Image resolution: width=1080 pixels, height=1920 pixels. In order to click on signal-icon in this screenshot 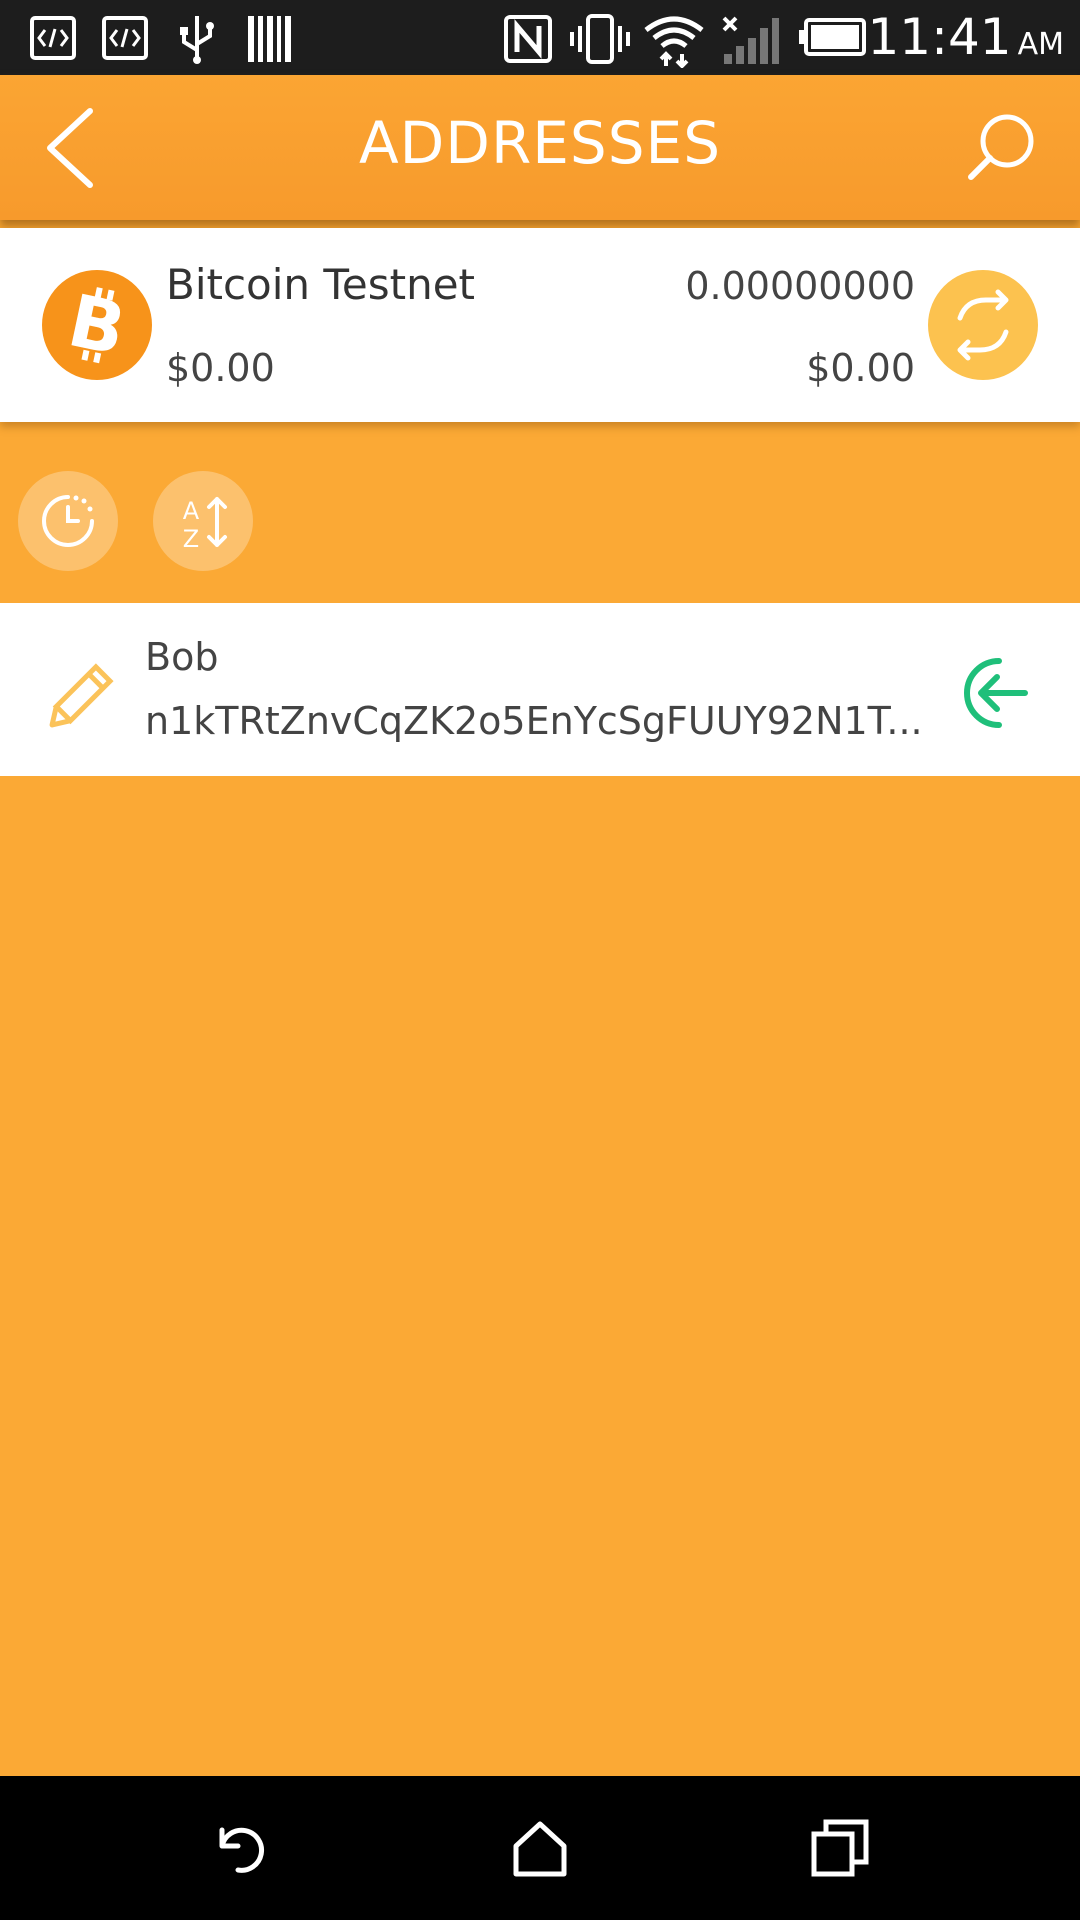, I will do `click(750, 40)`.